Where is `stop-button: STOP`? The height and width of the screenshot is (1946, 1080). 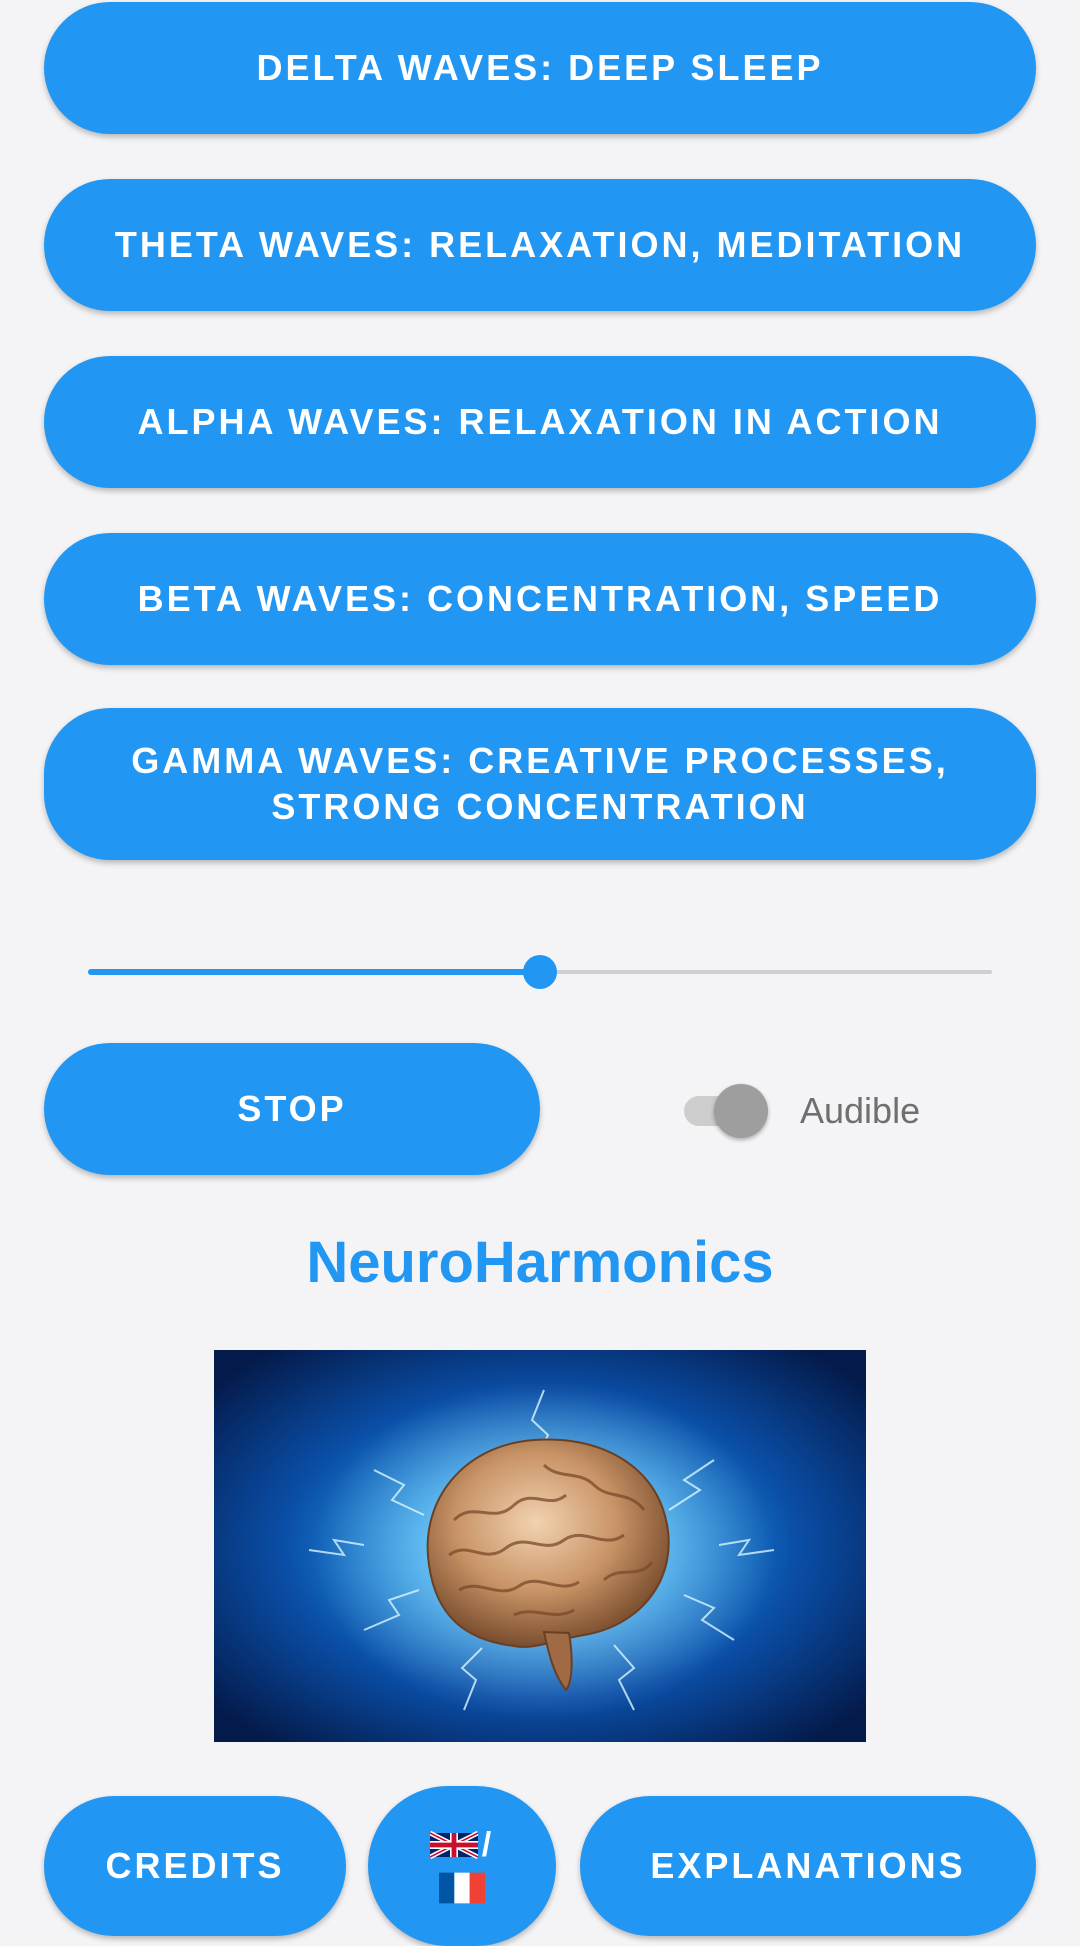 stop-button: STOP is located at coordinates (292, 1109).